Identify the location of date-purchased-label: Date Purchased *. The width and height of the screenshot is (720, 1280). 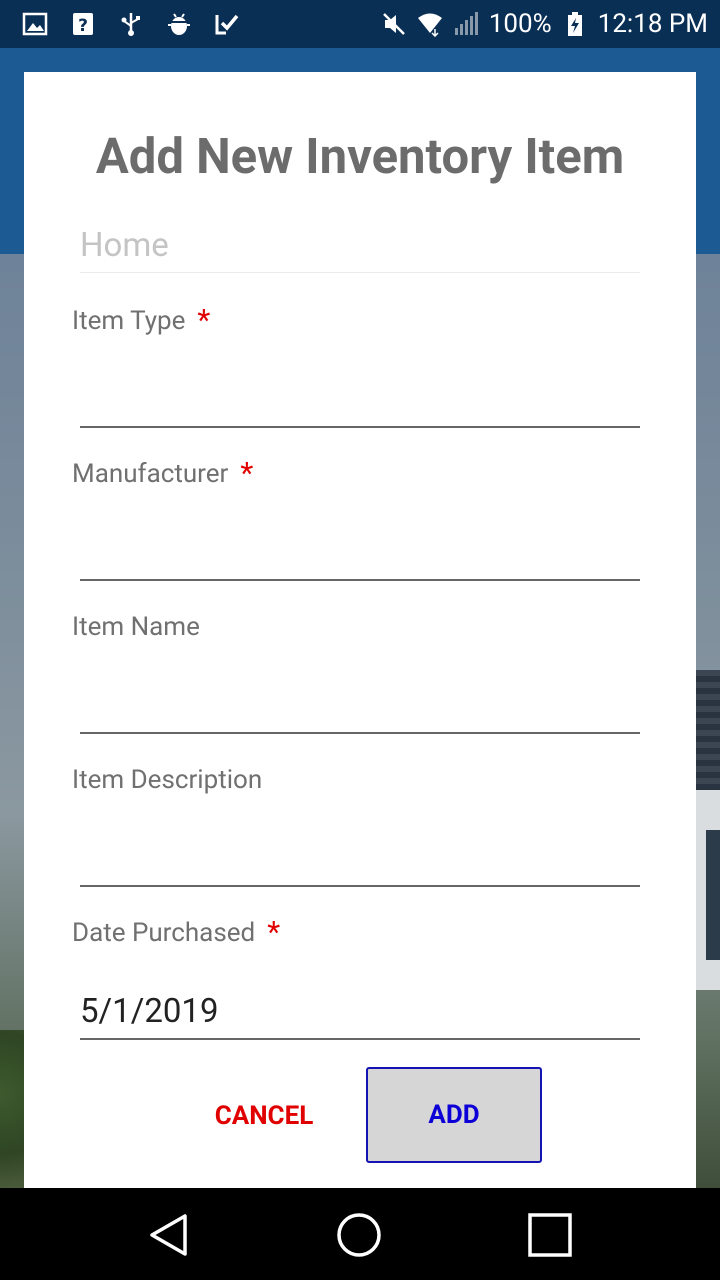
(176, 932).